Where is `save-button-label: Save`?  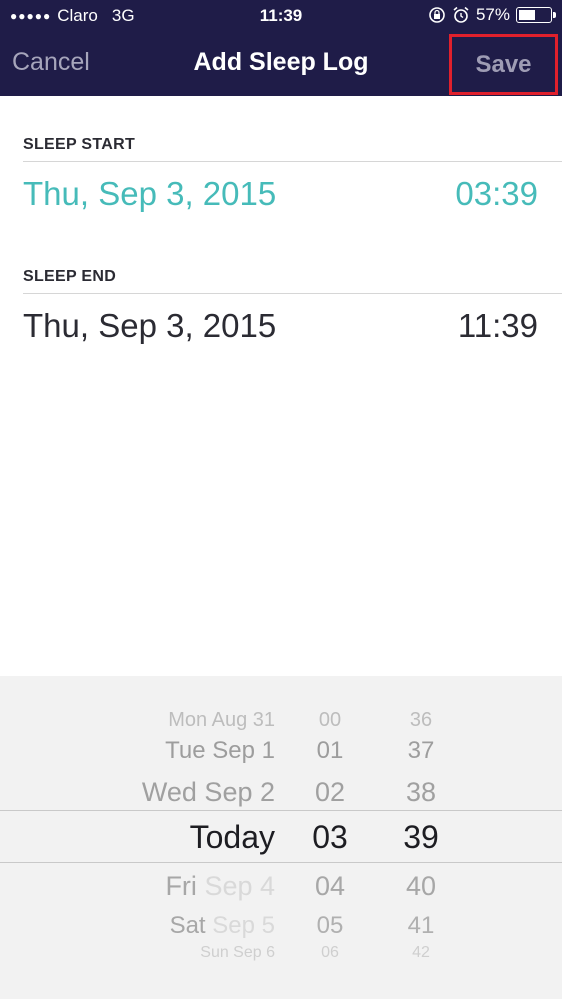
save-button-label: Save is located at coordinates (503, 64).